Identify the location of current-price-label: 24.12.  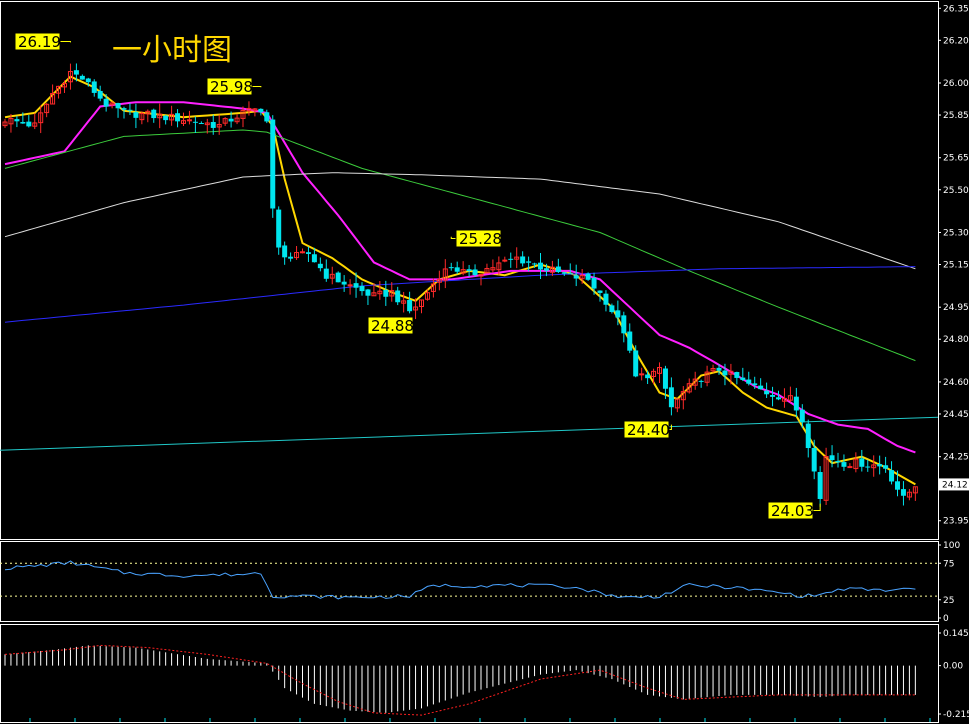
(955, 485).